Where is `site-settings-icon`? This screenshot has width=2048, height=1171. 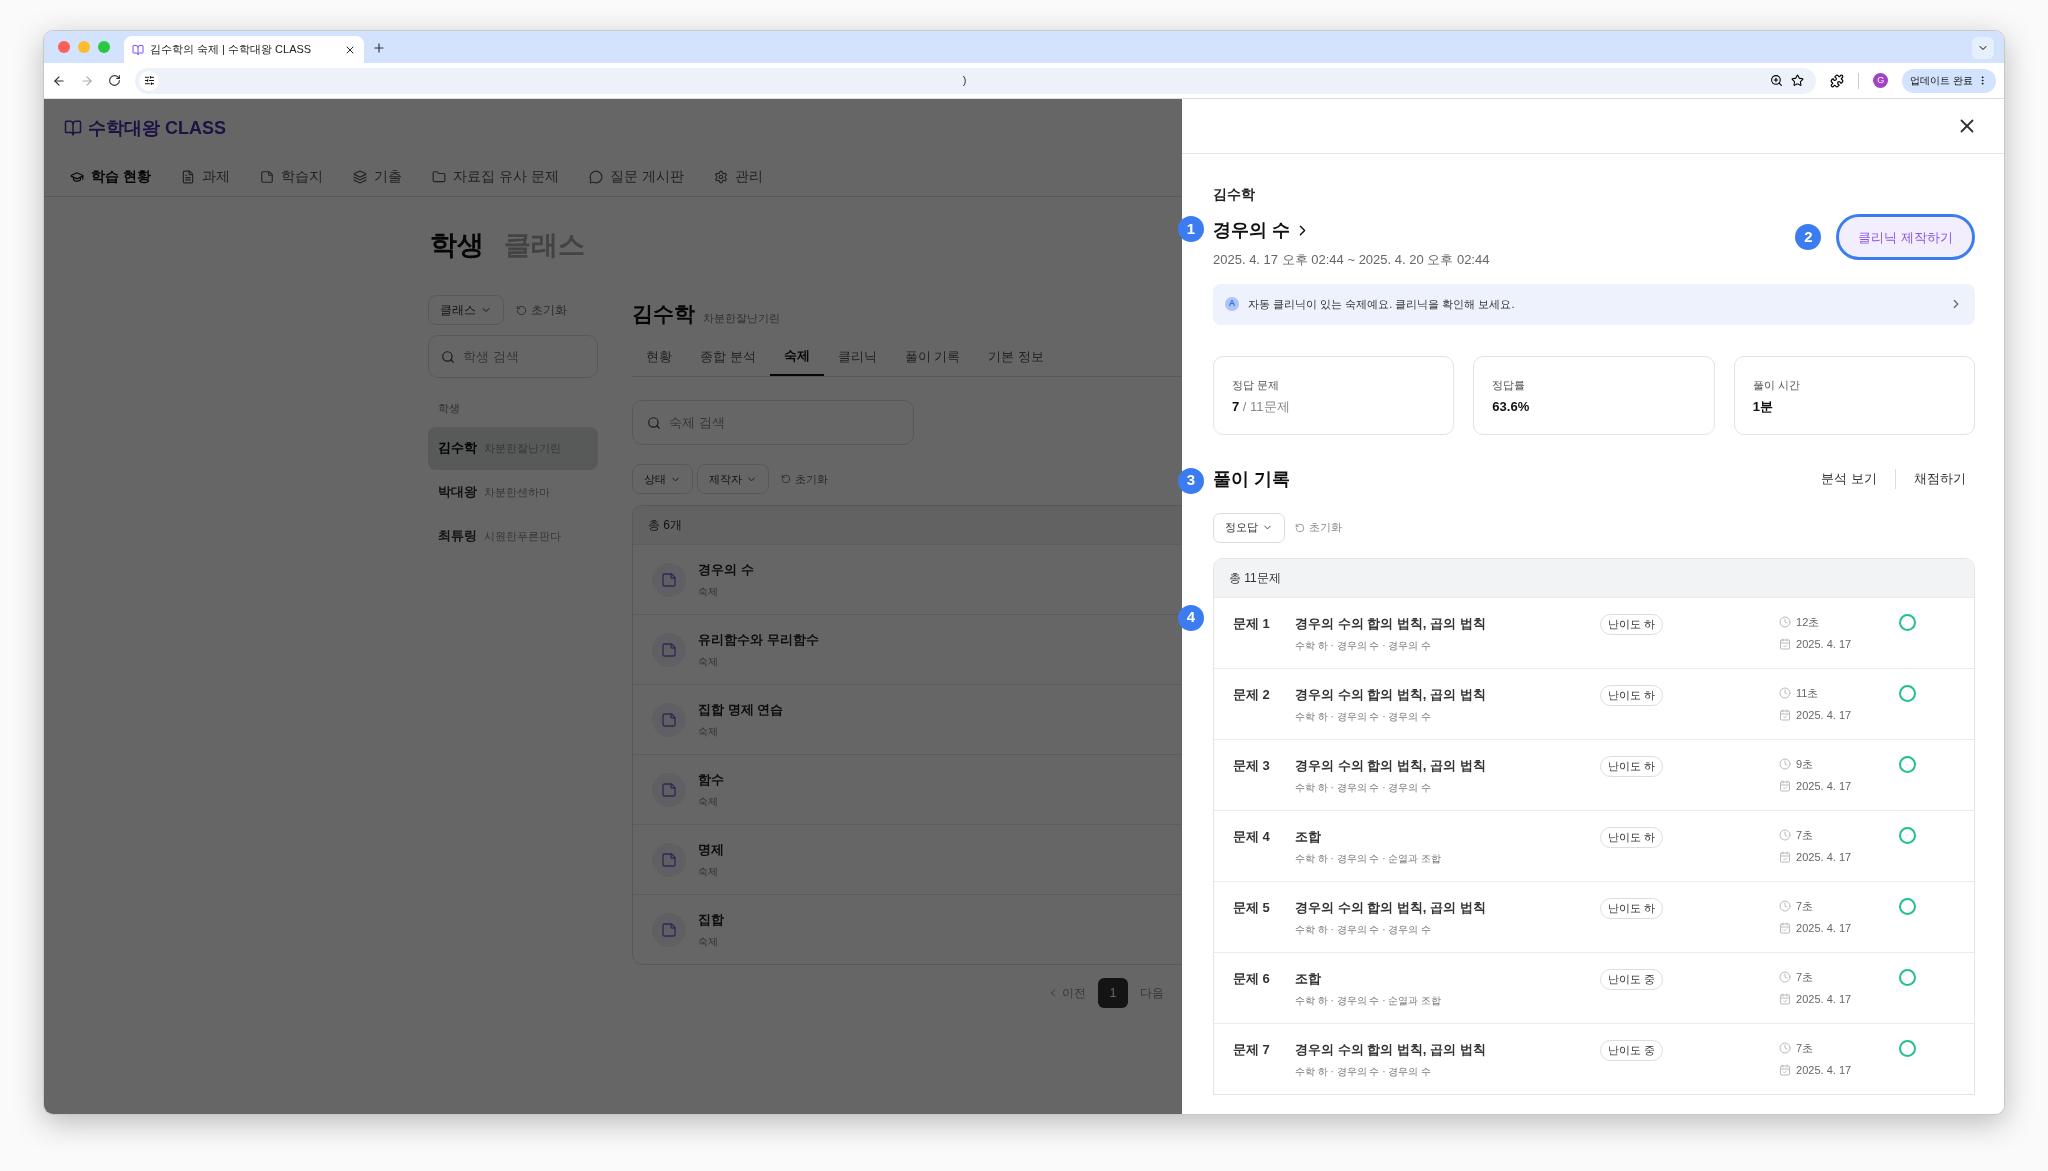
site-settings-icon is located at coordinates (149, 80).